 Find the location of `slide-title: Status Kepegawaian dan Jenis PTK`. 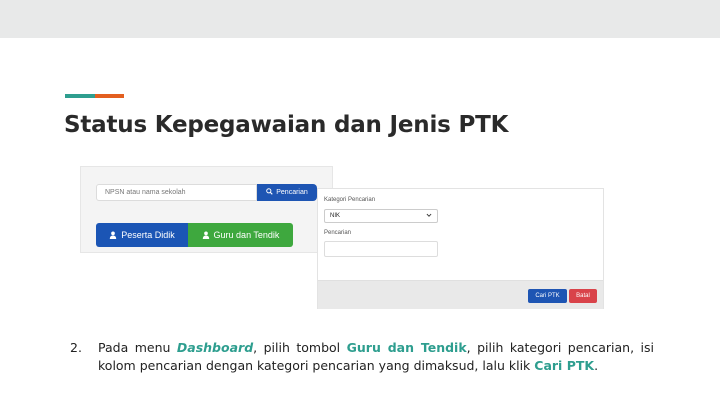

slide-title: Status Kepegawaian dan Jenis PTK is located at coordinates (286, 125).